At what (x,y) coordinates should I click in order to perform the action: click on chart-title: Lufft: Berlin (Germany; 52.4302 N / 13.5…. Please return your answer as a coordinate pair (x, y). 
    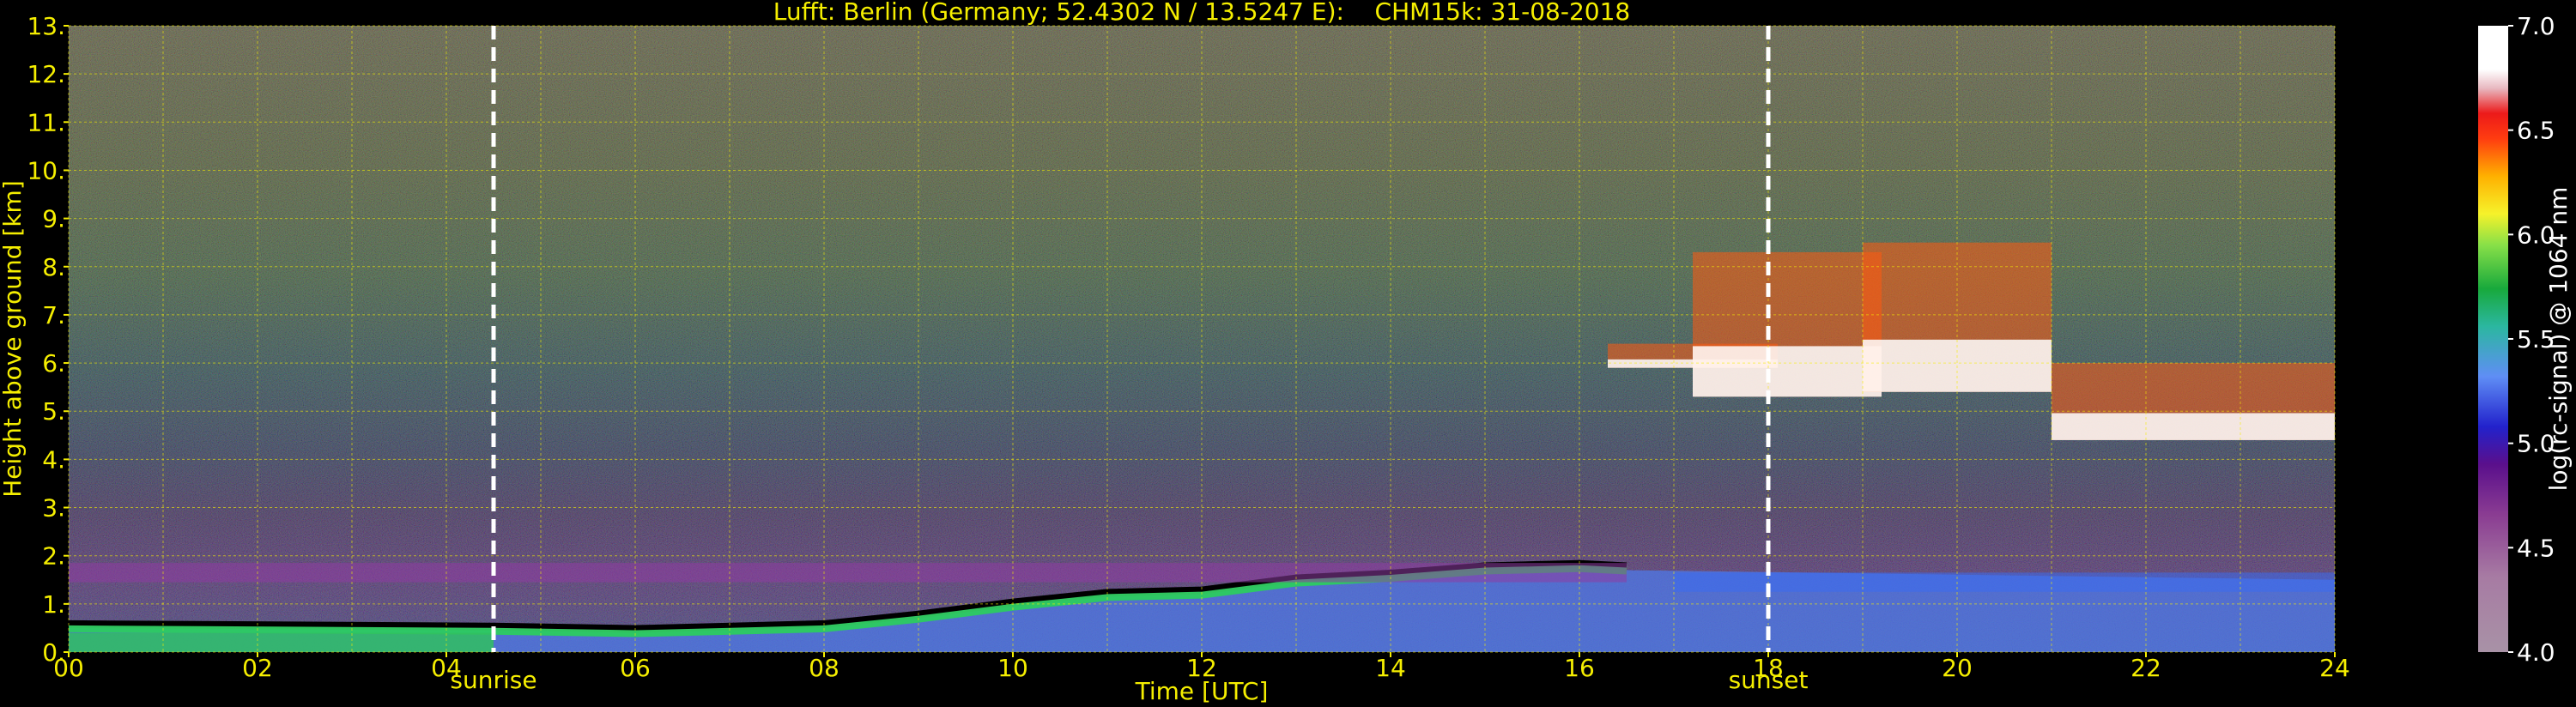
    Looking at the image, I should click on (1201, 13).